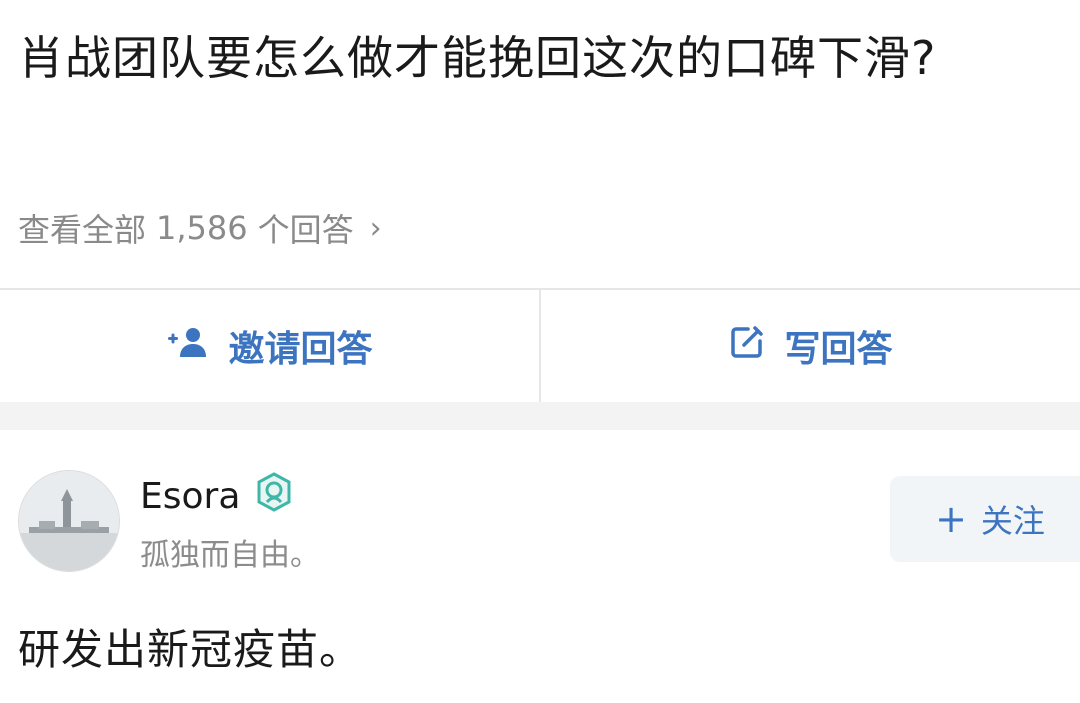  I want to click on avatar, so click(69, 521).